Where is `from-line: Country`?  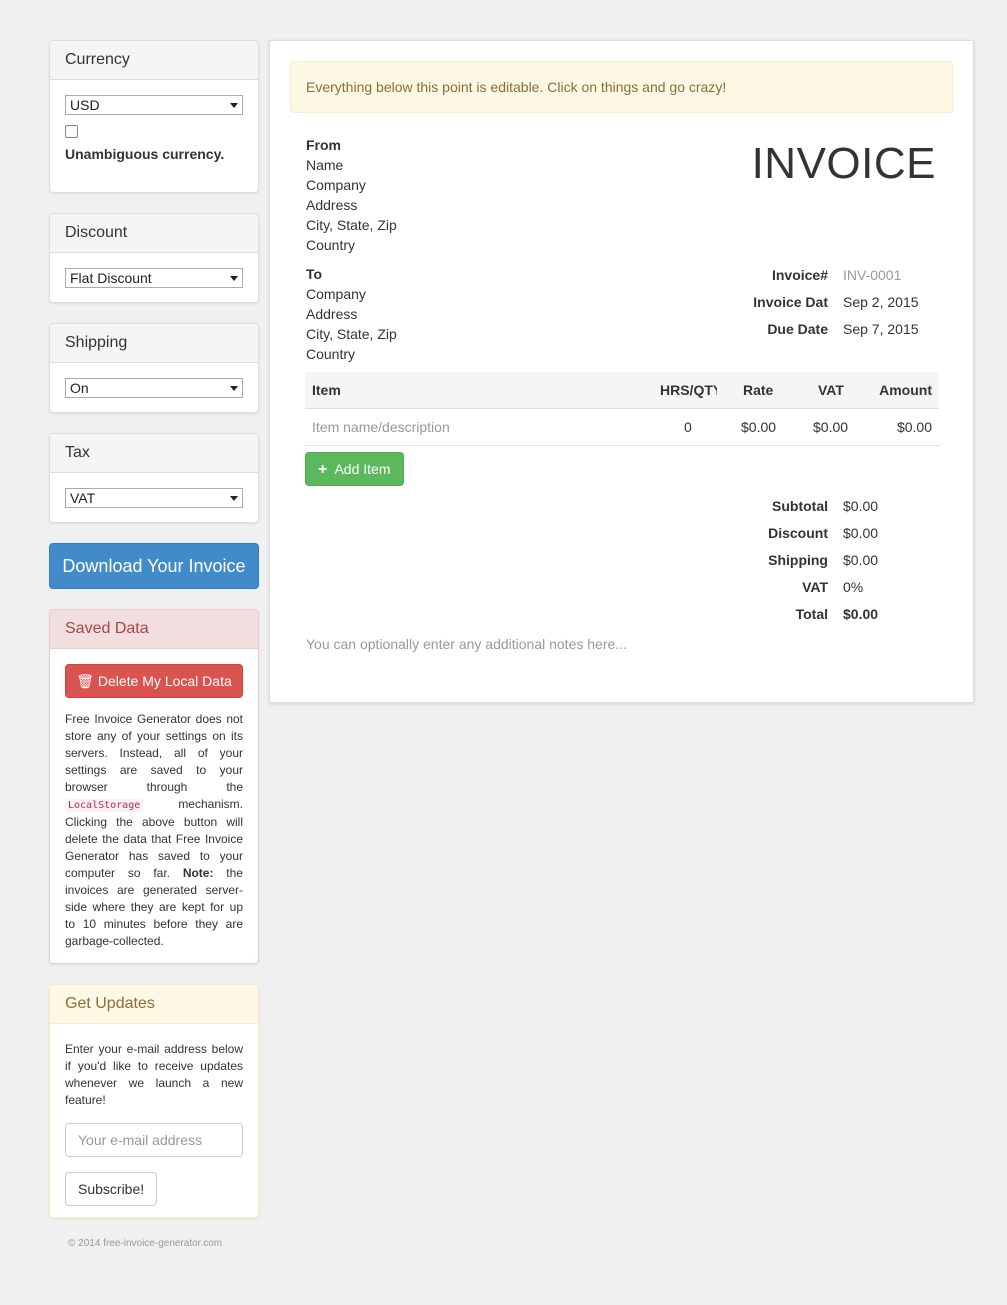
from-line: Country is located at coordinates (351, 245).